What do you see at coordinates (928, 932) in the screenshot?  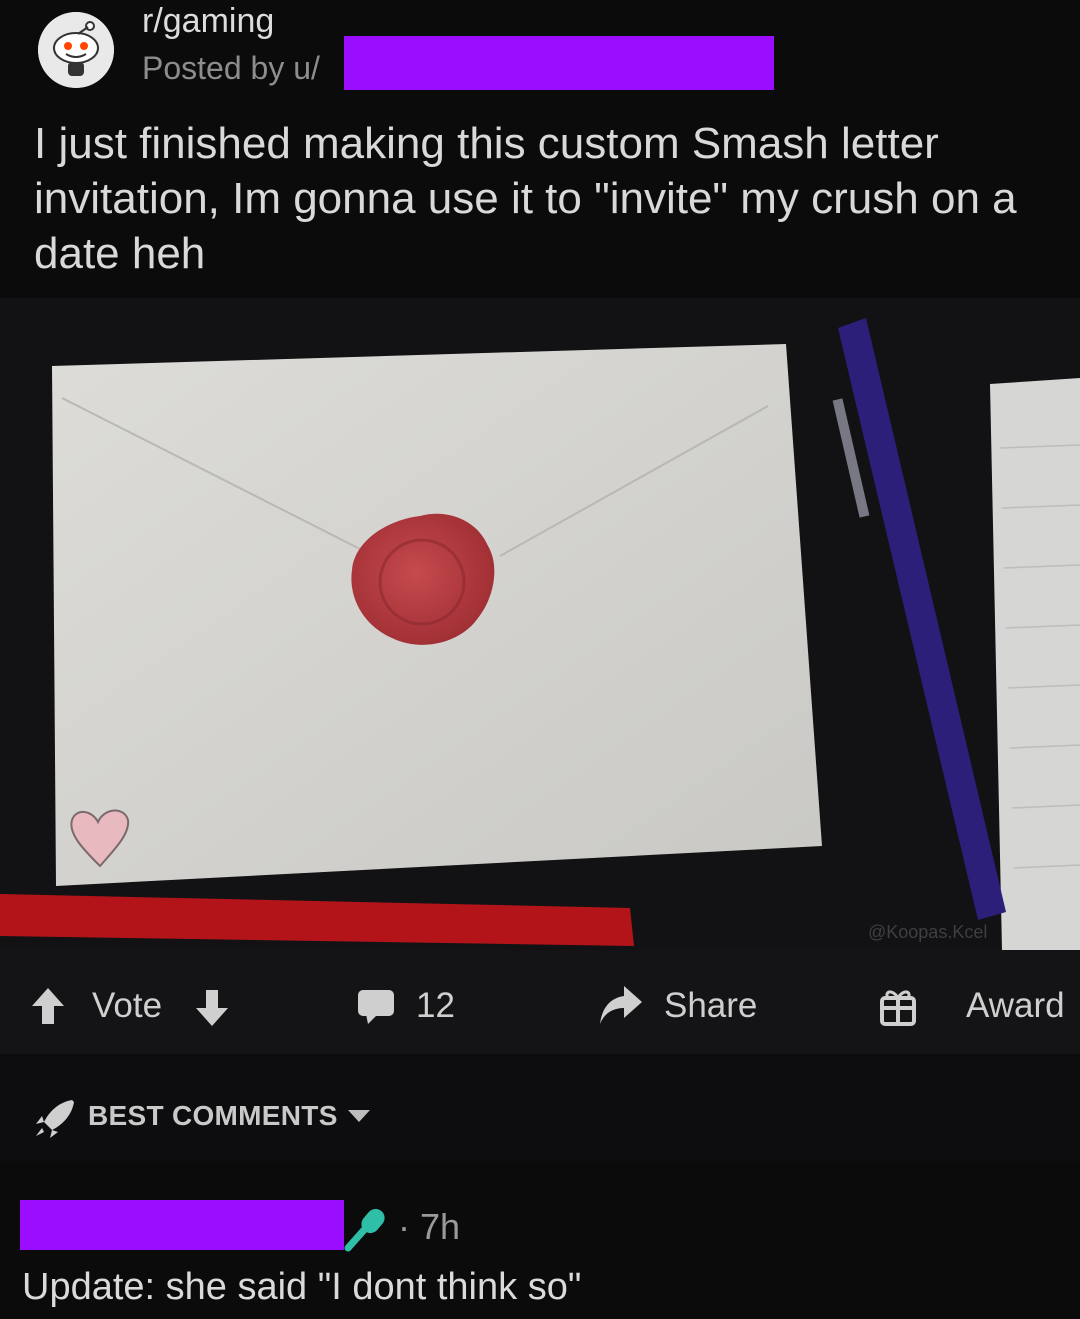 I see `image-watermark: @Koopas.Kcel` at bounding box center [928, 932].